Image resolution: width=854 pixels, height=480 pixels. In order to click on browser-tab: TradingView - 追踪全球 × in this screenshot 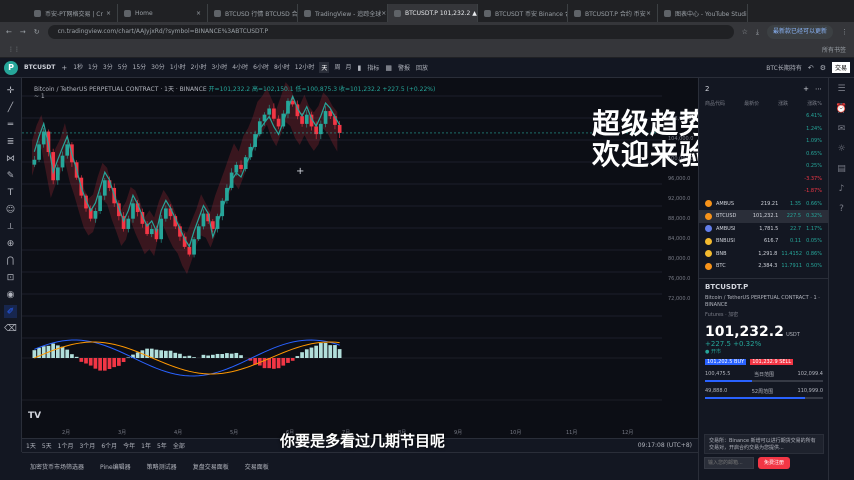, I will do `click(343, 13)`.